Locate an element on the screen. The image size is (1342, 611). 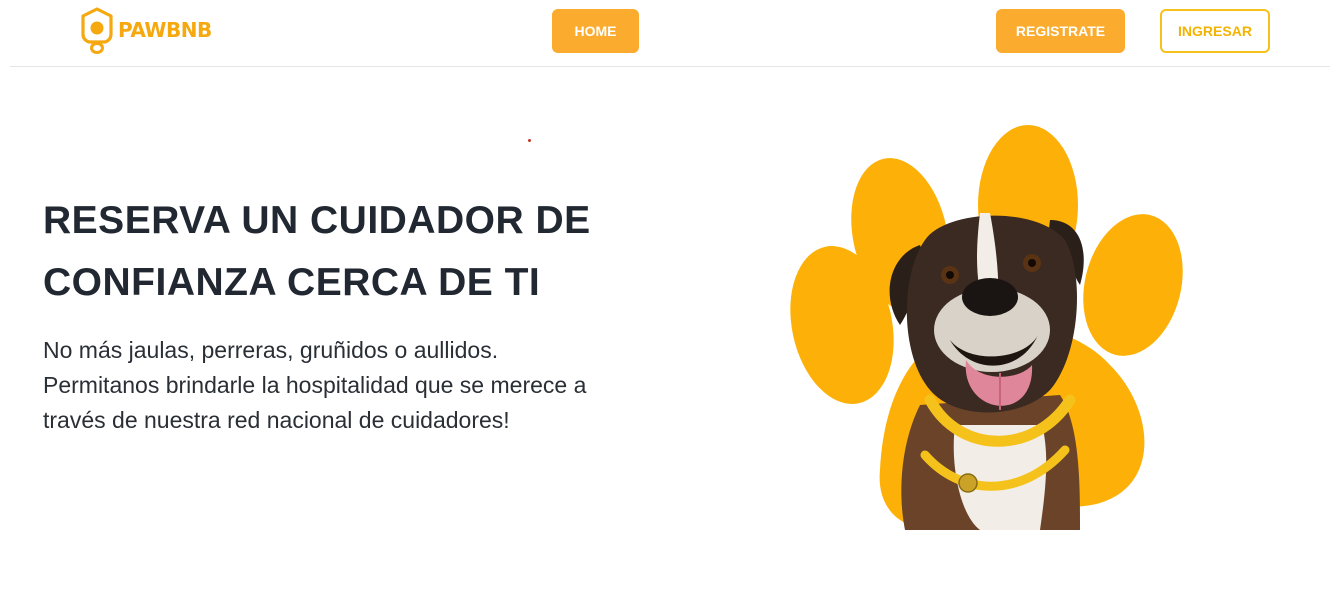
navbar: PAWBNB HOME REGISTRATE INGRESAR is located at coordinates (670, 33).